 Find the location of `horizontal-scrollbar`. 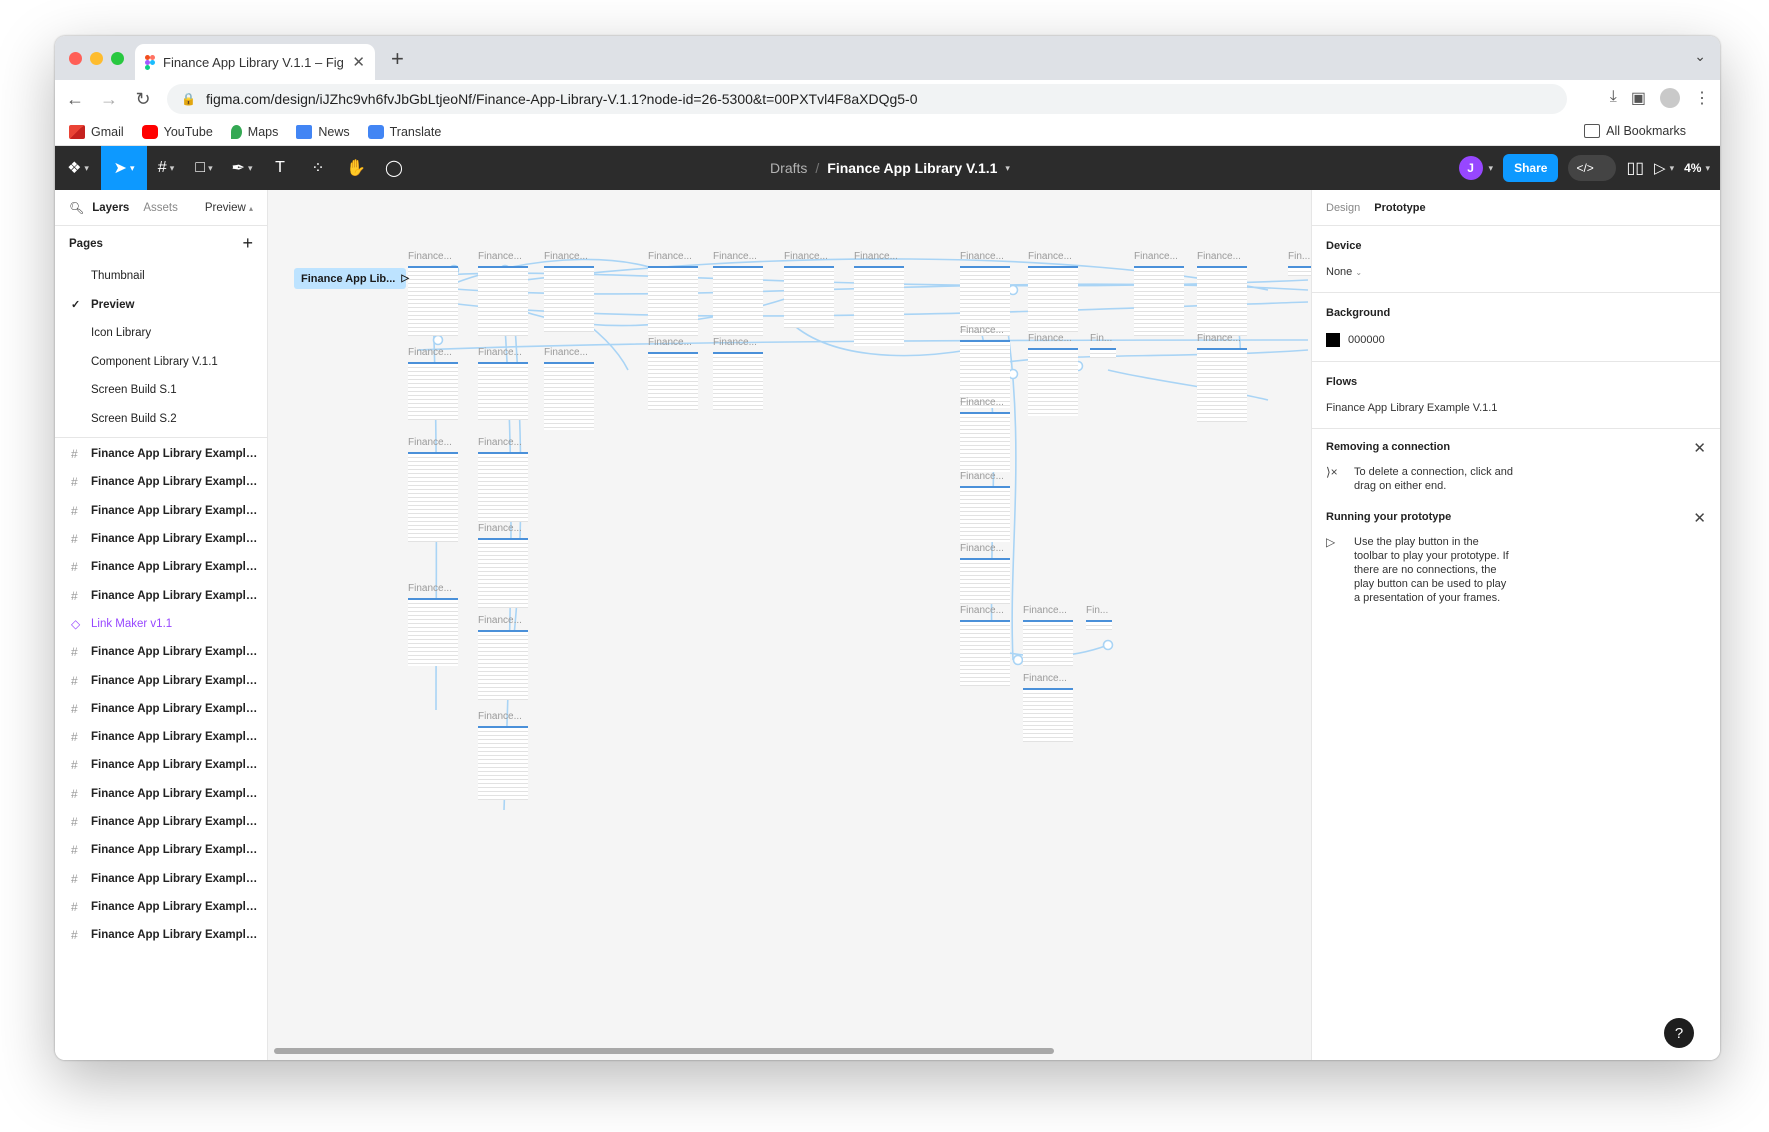

horizontal-scrollbar is located at coordinates (664, 1051).